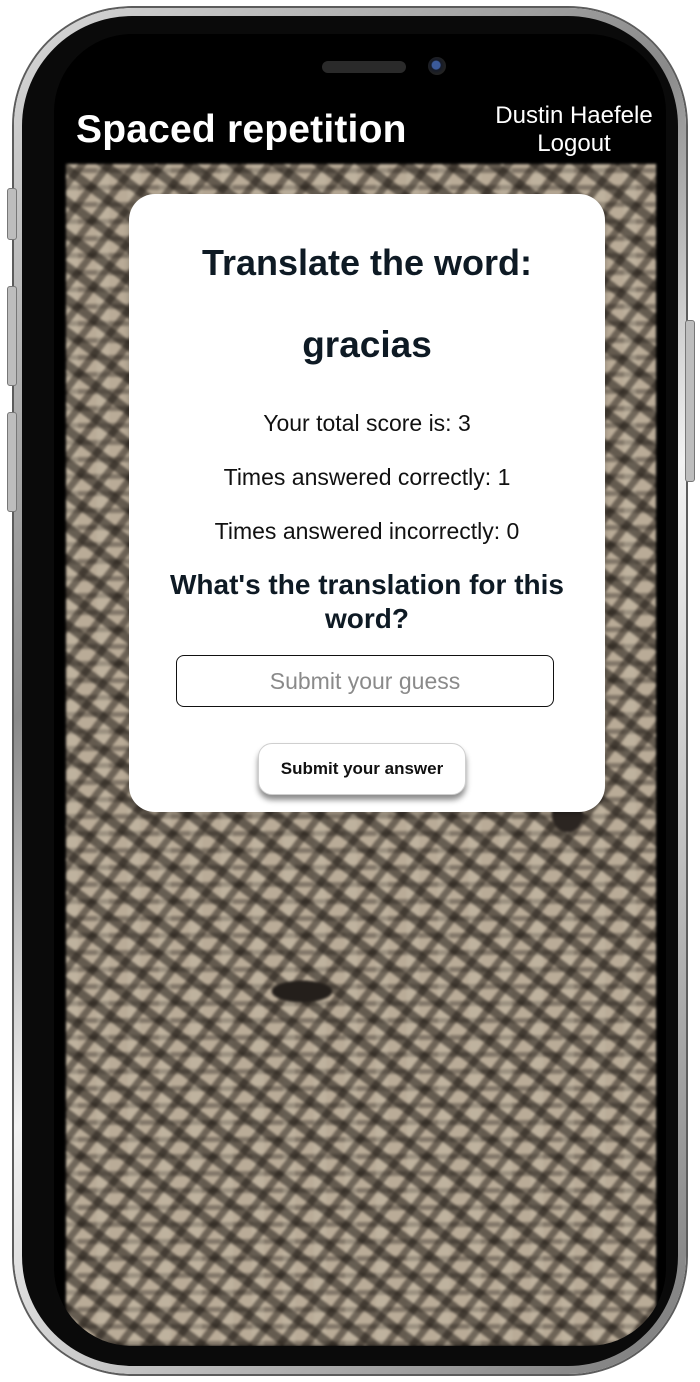 This screenshot has width=700, height=1382. I want to click on silent-switch, so click(12, 214).